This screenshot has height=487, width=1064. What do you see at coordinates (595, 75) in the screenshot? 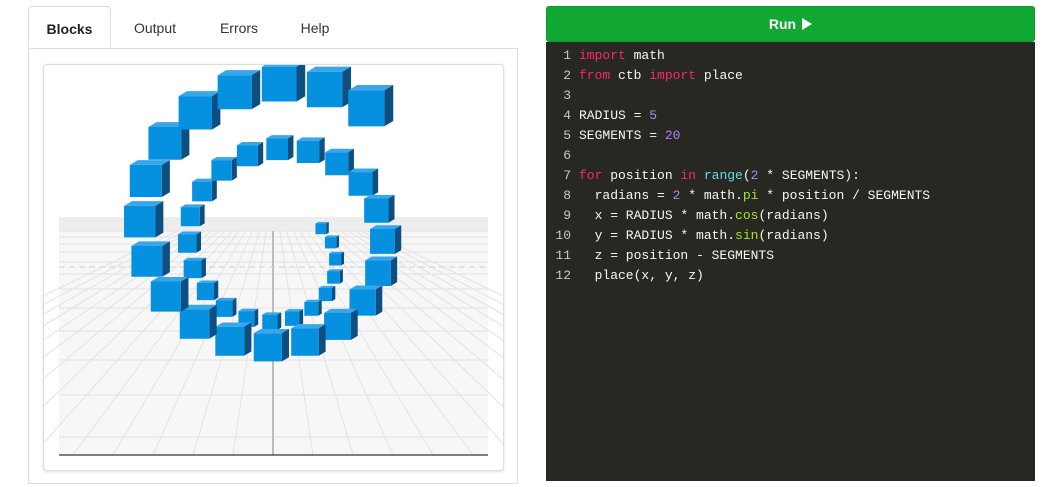
I see `code-token: from` at bounding box center [595, 75].